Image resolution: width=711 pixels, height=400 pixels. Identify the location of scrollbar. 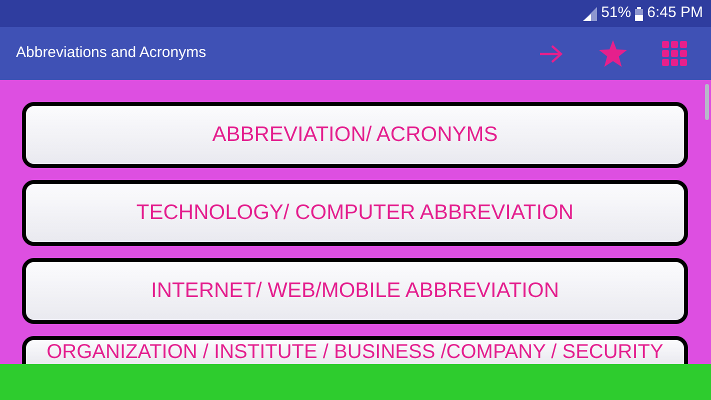
(707, 102).